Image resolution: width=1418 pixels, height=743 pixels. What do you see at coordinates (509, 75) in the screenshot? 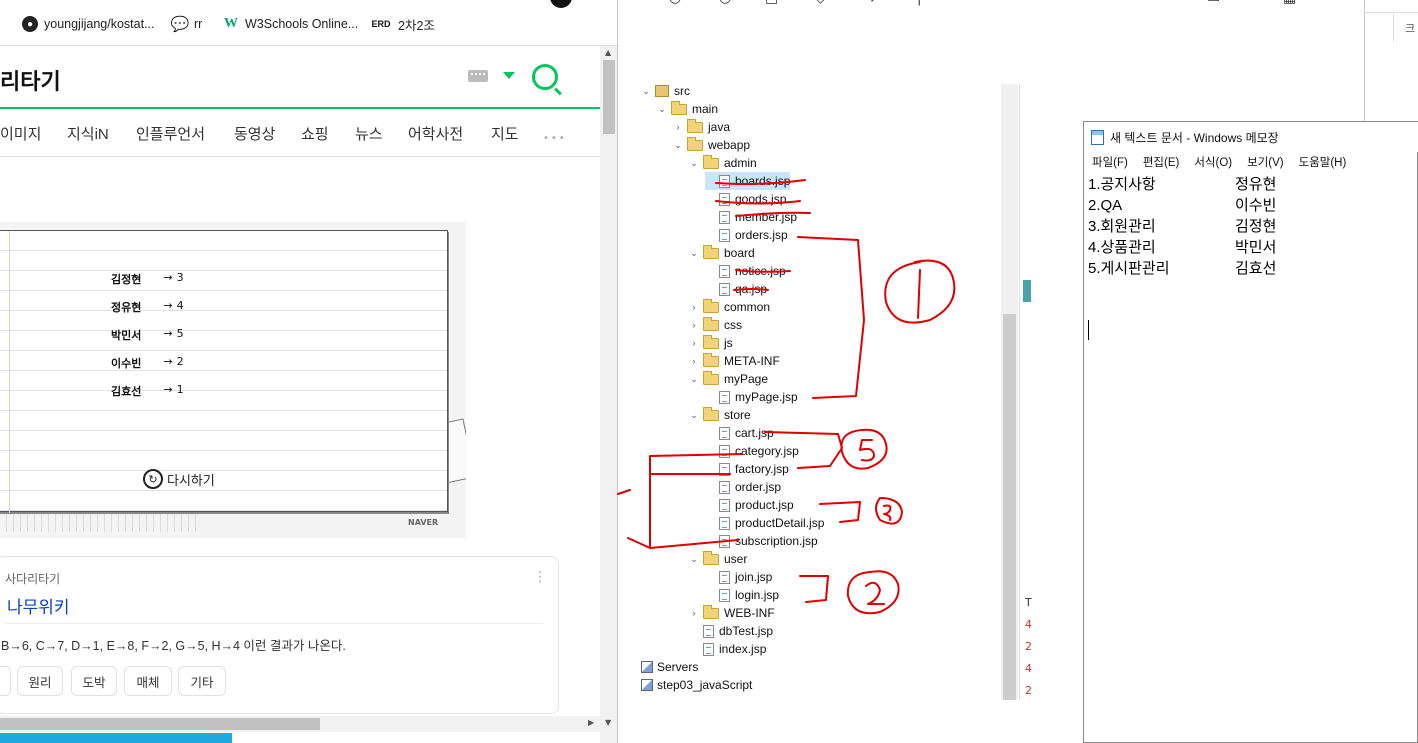
I see `chevron-down-icon` at bounding box center [509, 75].